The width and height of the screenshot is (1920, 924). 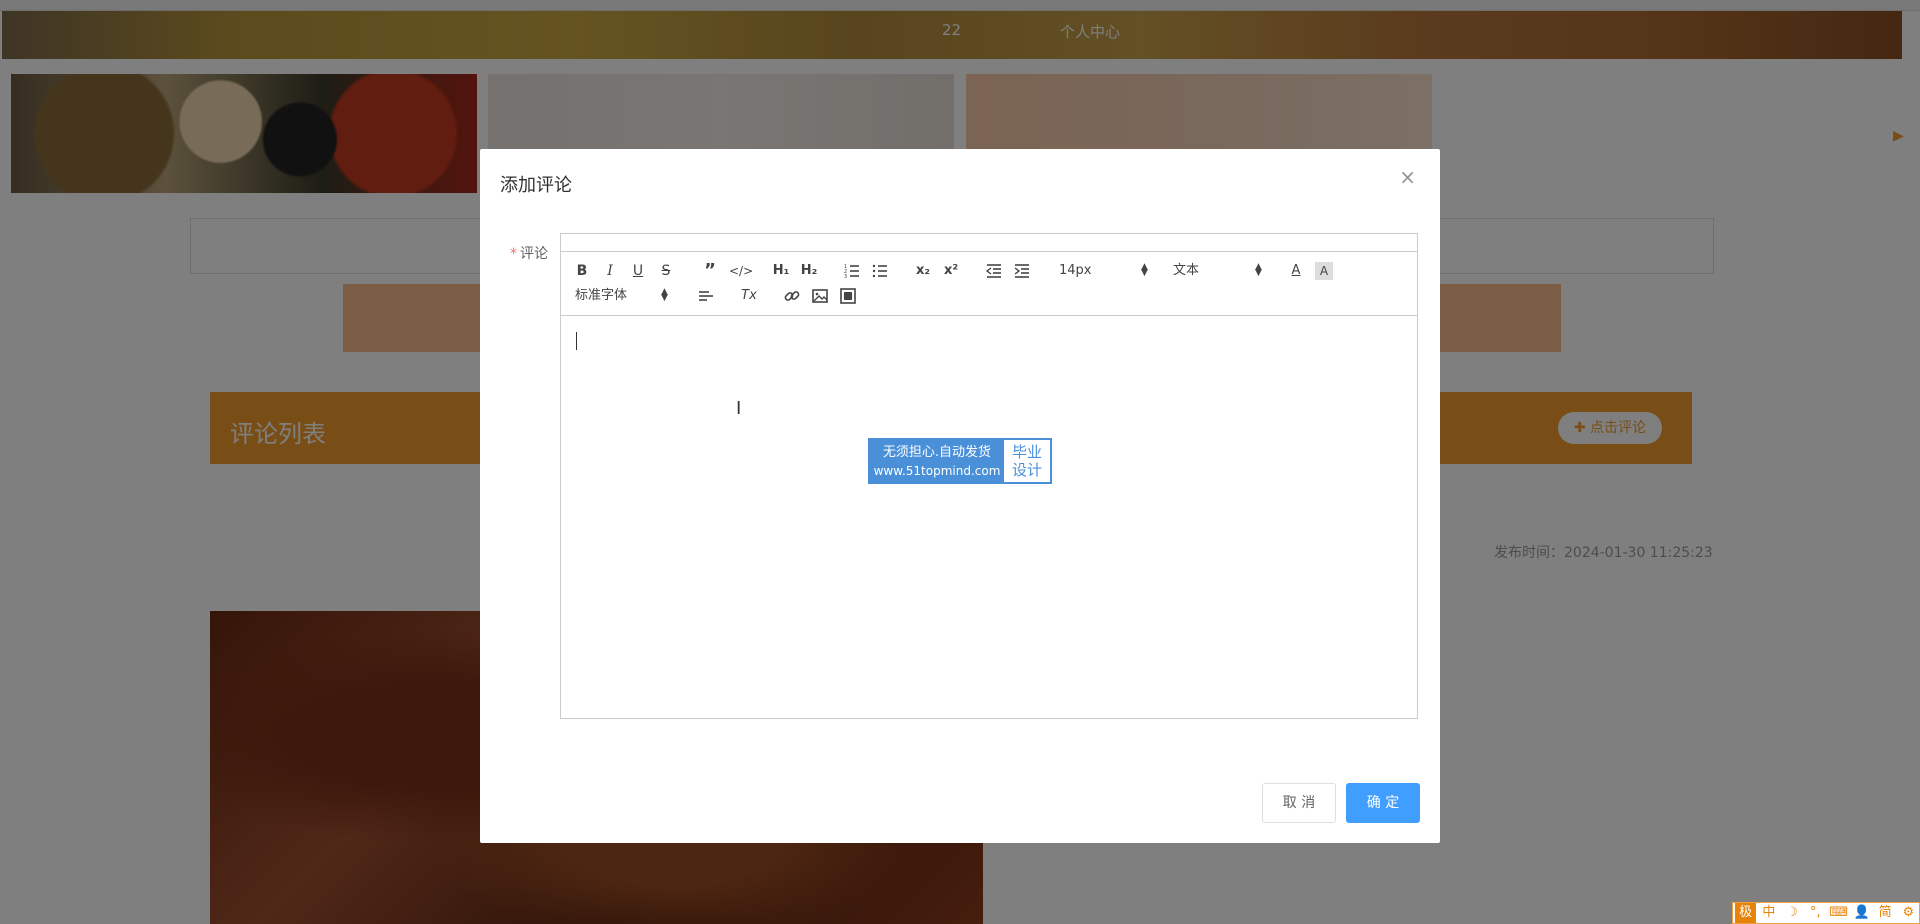 I want to click on image-icon, so click(x=820, y=296).